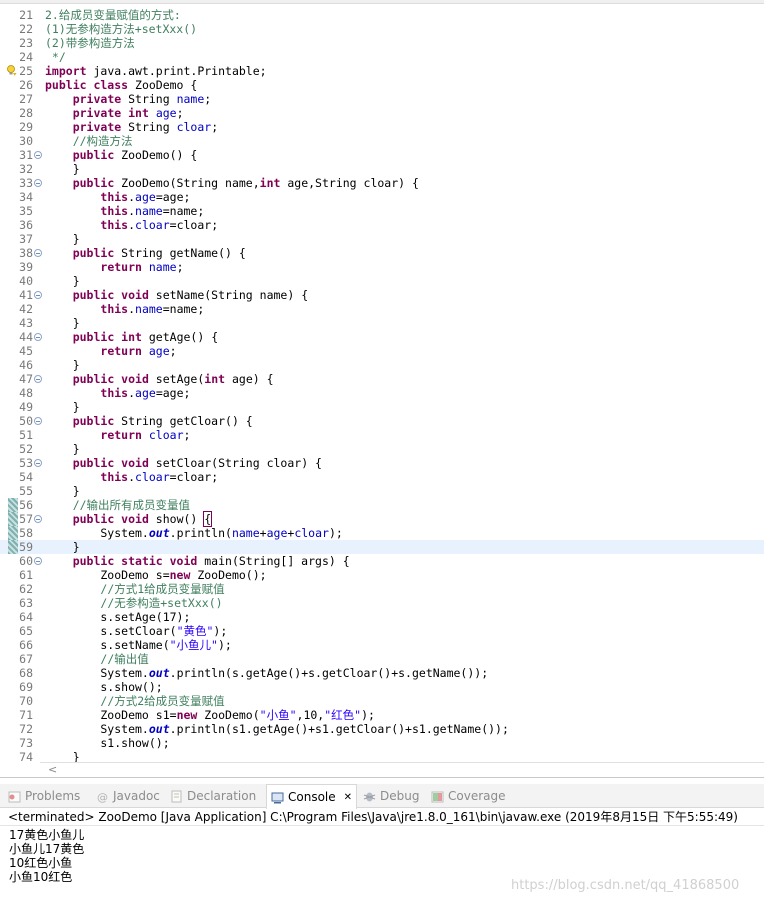  Describe the element at coordinates (382, 295) in the screenshot. I see `code-line: 41 public void setName(String name) {` at that location.